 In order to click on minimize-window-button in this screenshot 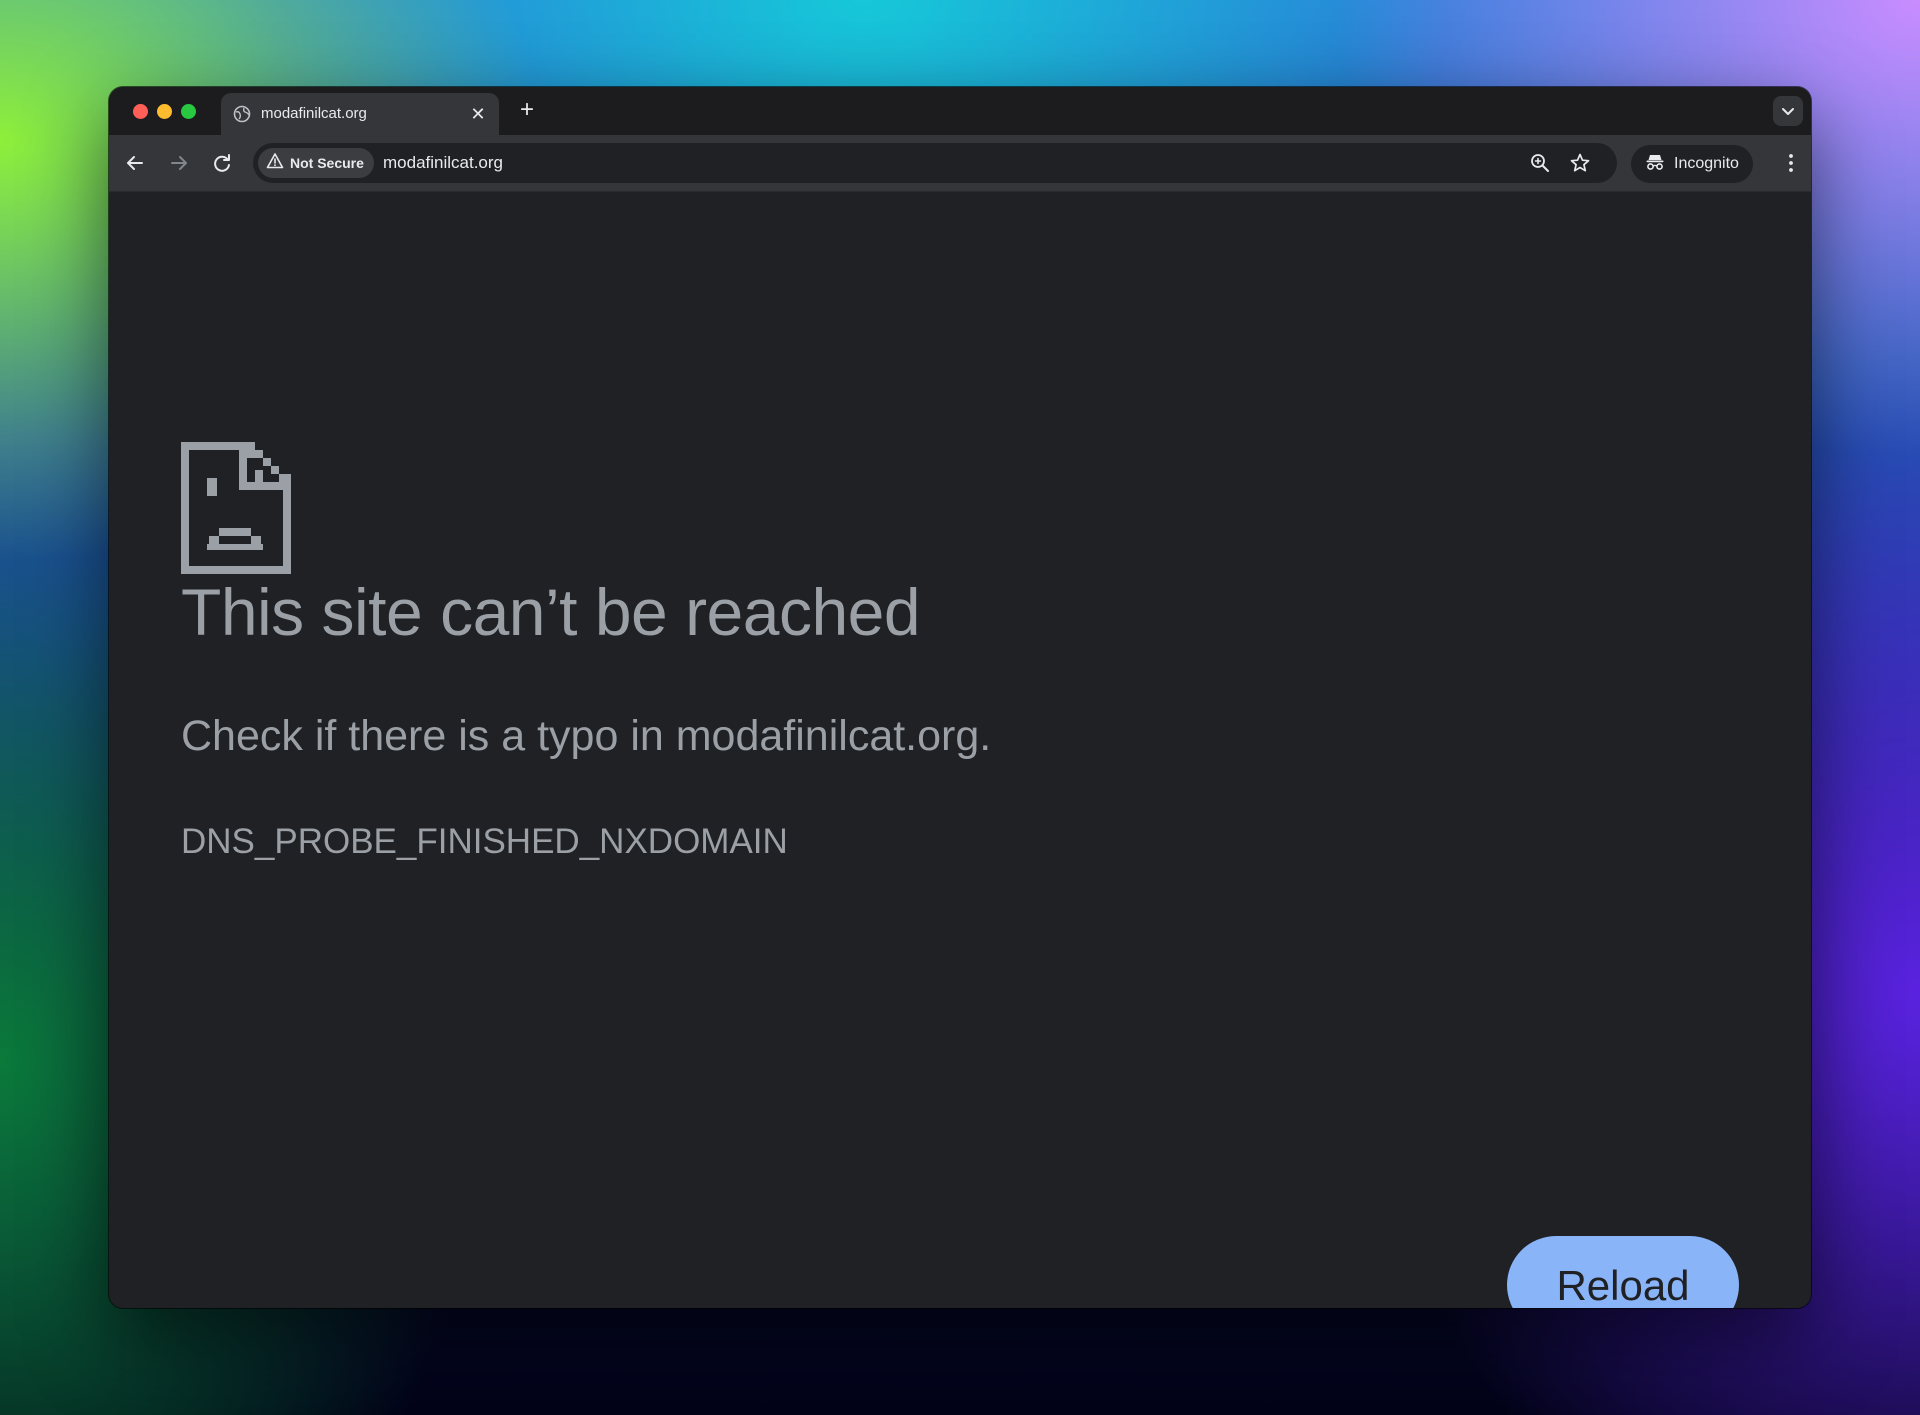, I will do `click(164, 111)`.